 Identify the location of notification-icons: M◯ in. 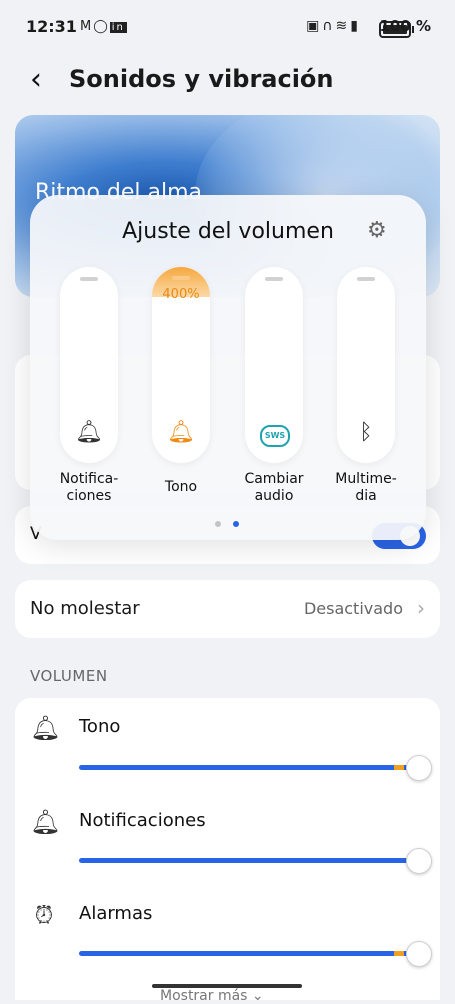
(103, 26).